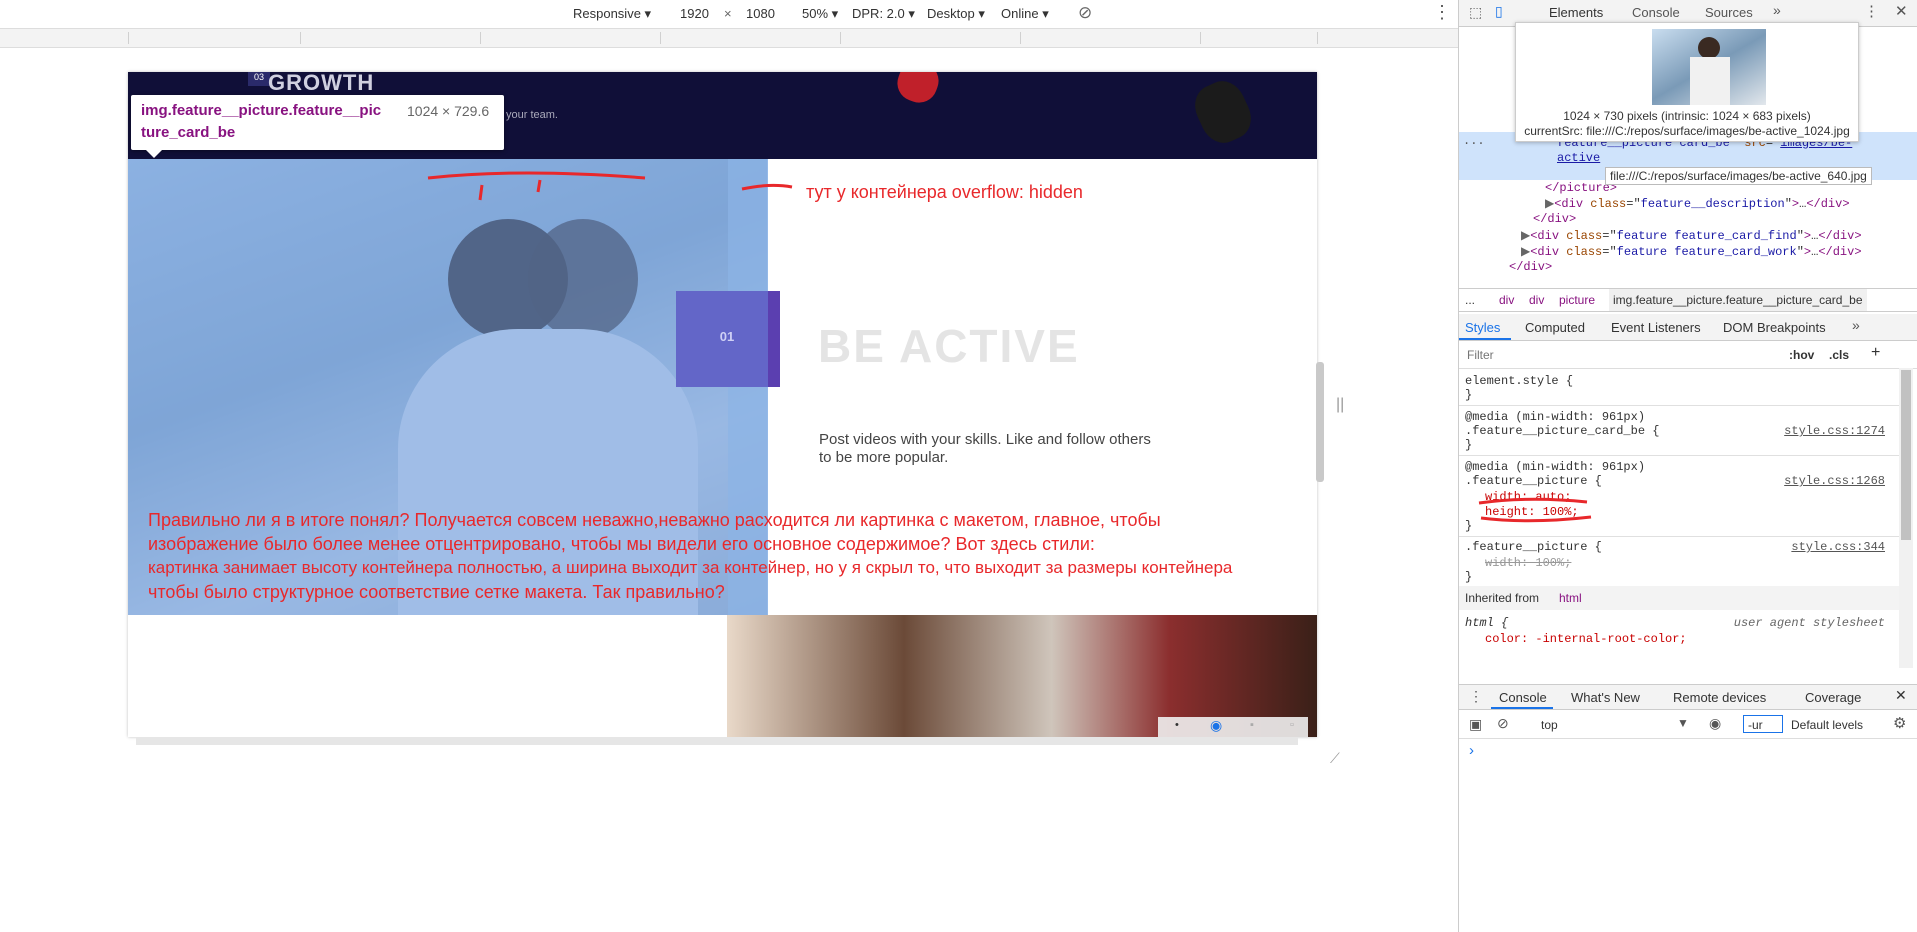 This screenshot has width=1917, height=932. What do you see at coordinates (1555, 327) in the screenshot?
I see `tab-computed: Computed` at bounding box center [1555, 327].